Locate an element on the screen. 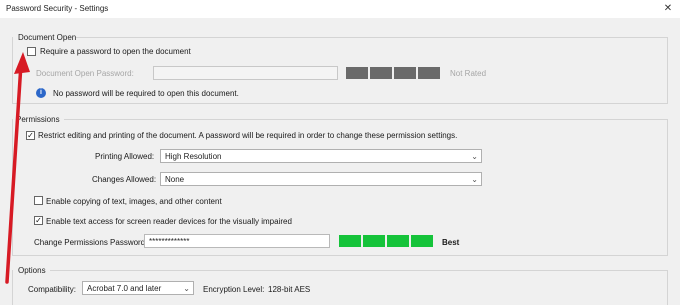 The width and height of the screenshot is (680, 305). annotation-arrow is located at coordinates (17, 168).